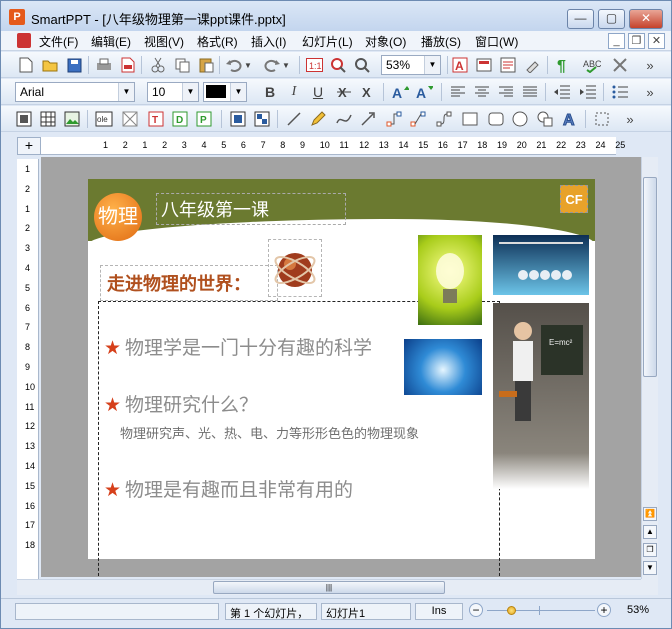 Image resolution: width=672 pixels, height=629 pixels. Describe the element at coordinates (496, 41) in the screenshot. I see `menu-window: 窗口(W)` at that location.